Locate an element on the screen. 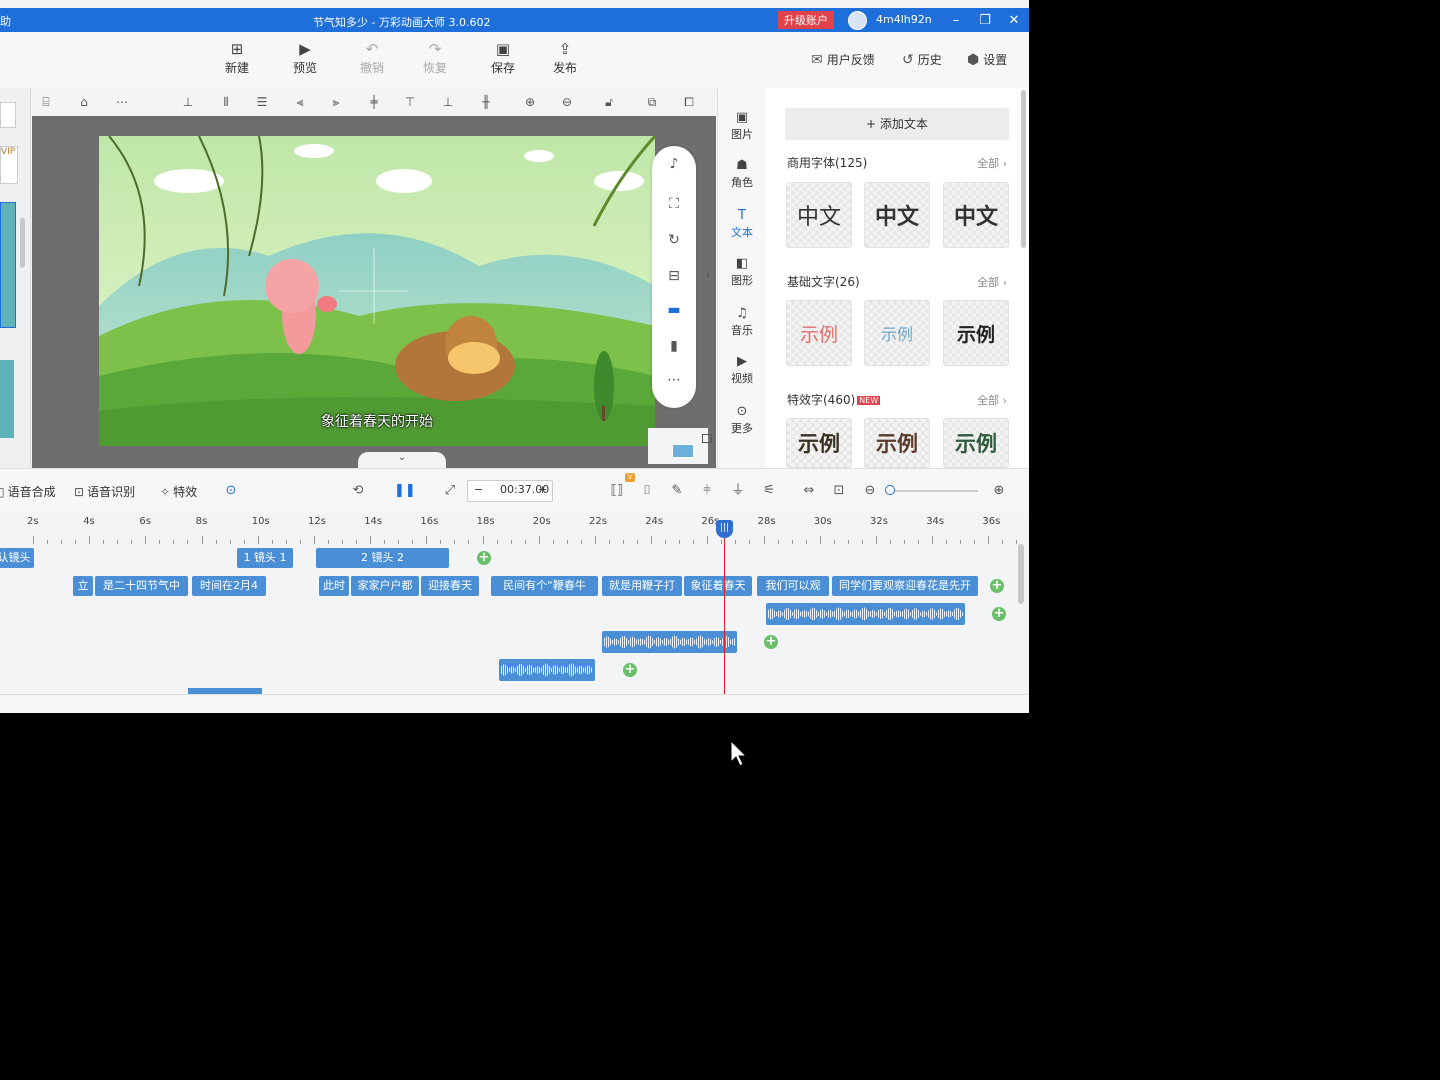 Image resolution: width=1440 pixels, height=1080 pixels. playhead-handle: ||| is located at coordinates (724, 529).